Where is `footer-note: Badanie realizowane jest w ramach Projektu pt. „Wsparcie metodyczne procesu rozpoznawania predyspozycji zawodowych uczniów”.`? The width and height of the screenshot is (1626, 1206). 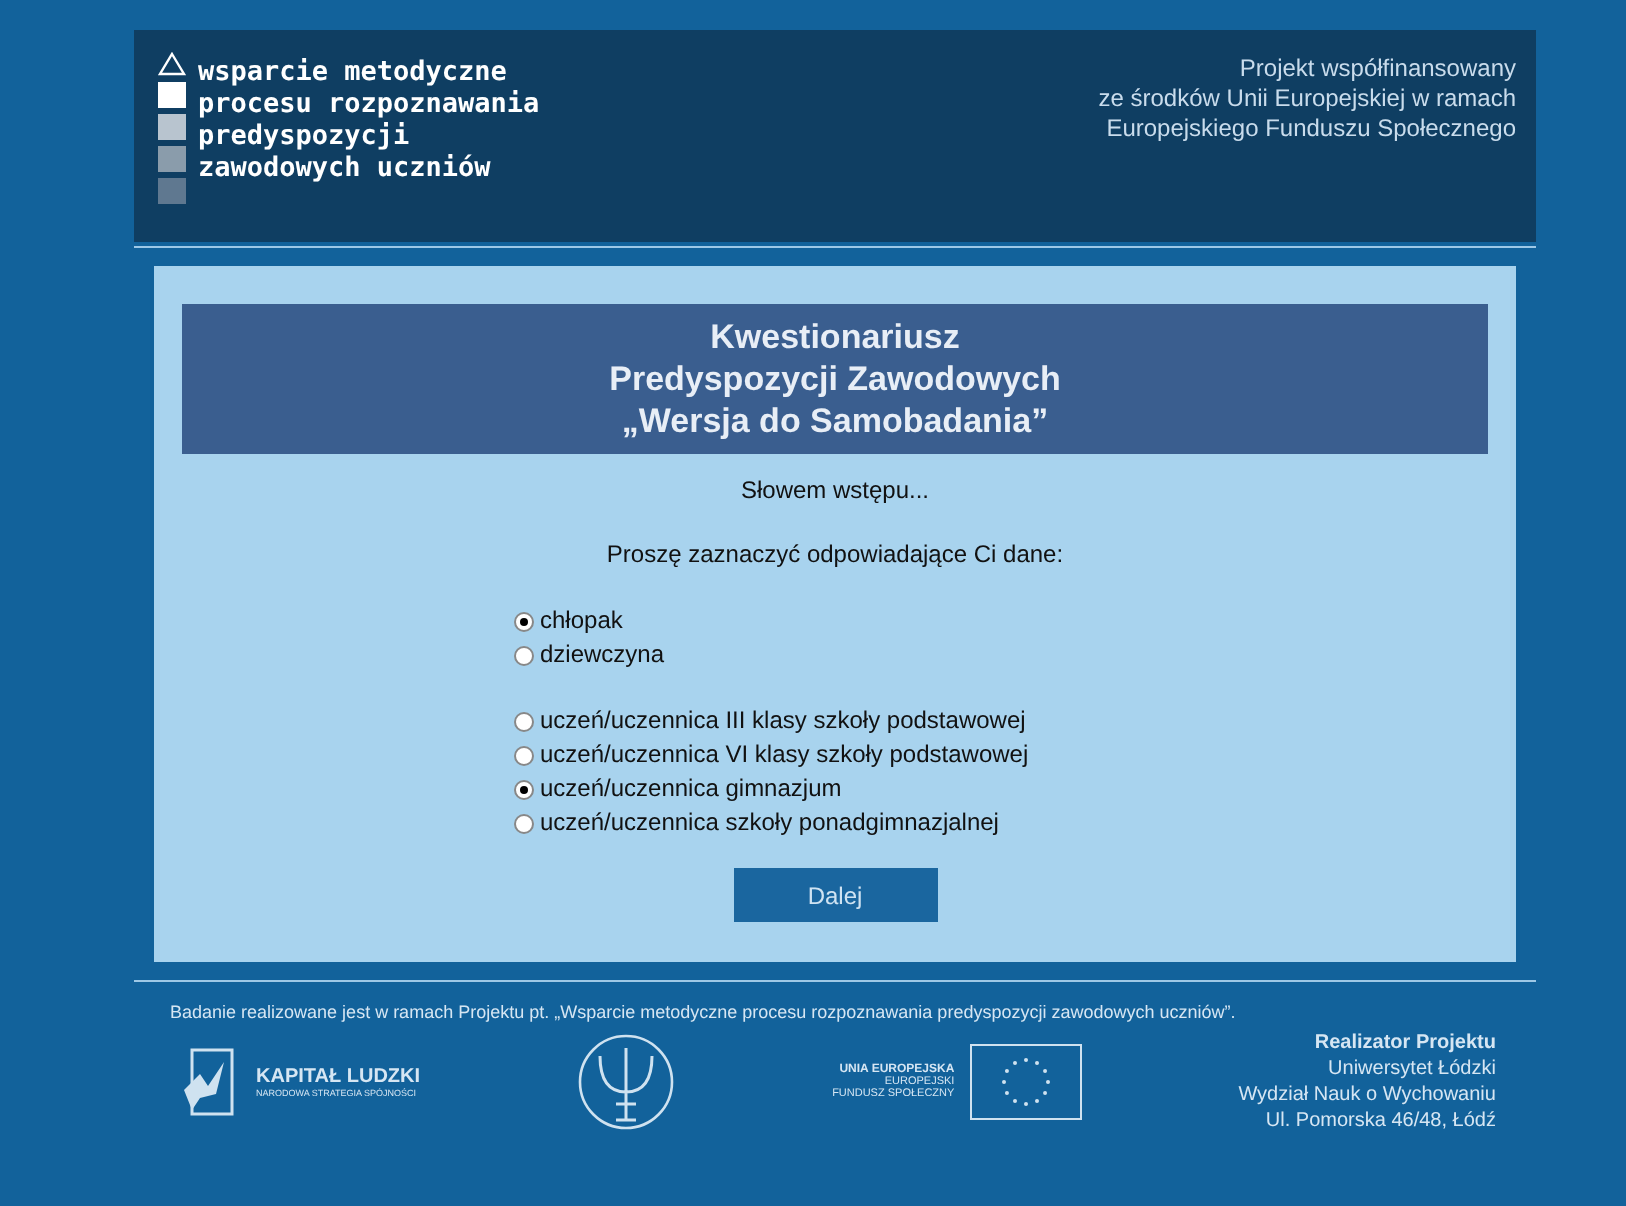 footer-note: Badanie realizowane jest w ramach Projektu pt. „Wsparcie metodyczne procesu rozpoznawania predyspozycji zawodowych uczniów”. is located at coordinates (704, 1012).